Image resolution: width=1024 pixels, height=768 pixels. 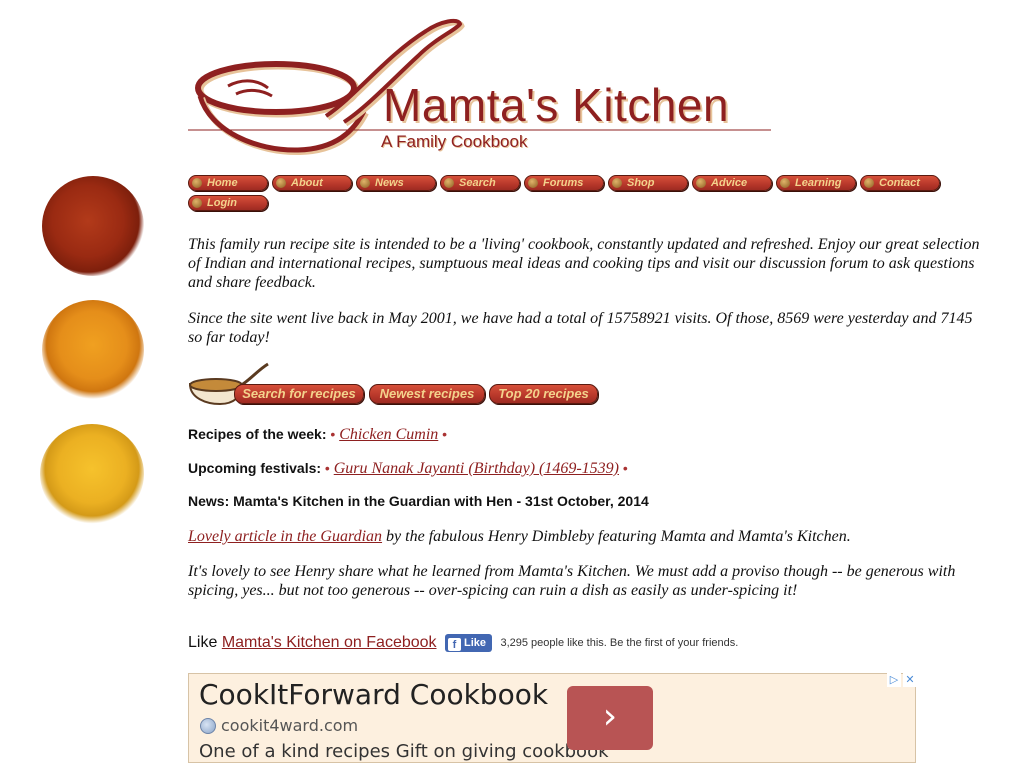 I want to click on adchoices-icon: ▷, so click(x=894, y=680).